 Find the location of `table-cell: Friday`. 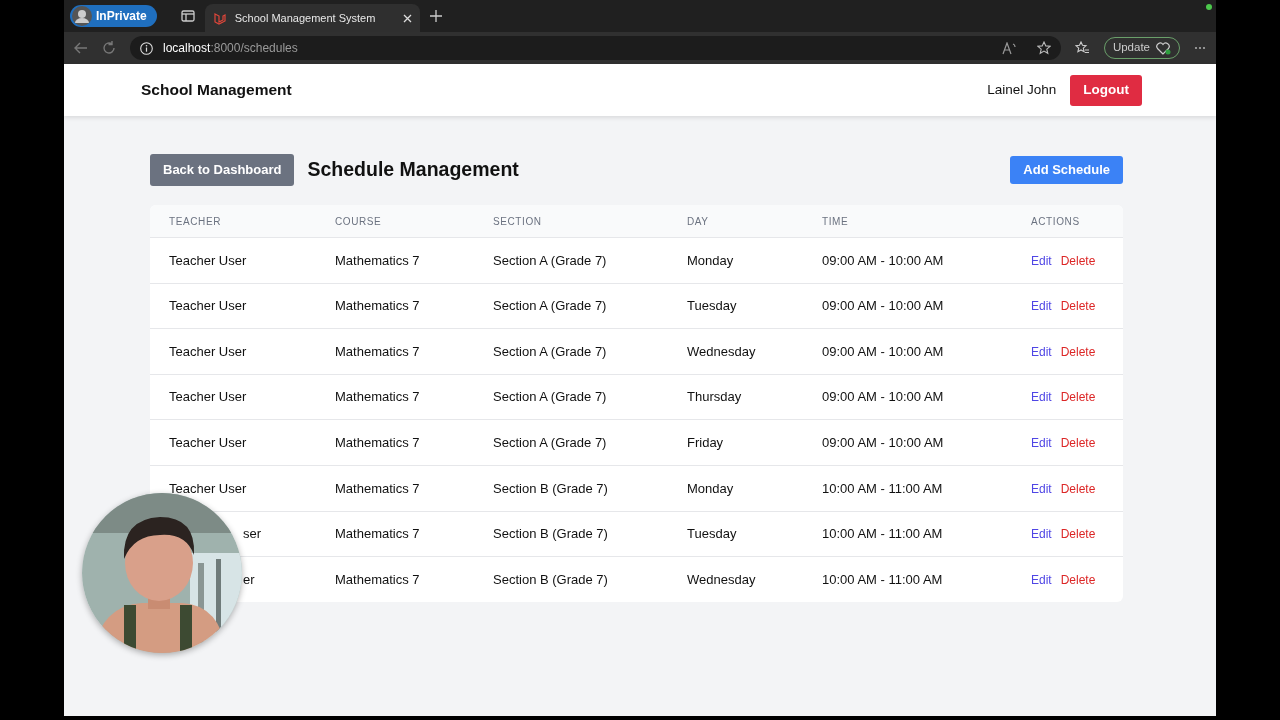

table-cell: Friday is located at coordinates (705, 442).